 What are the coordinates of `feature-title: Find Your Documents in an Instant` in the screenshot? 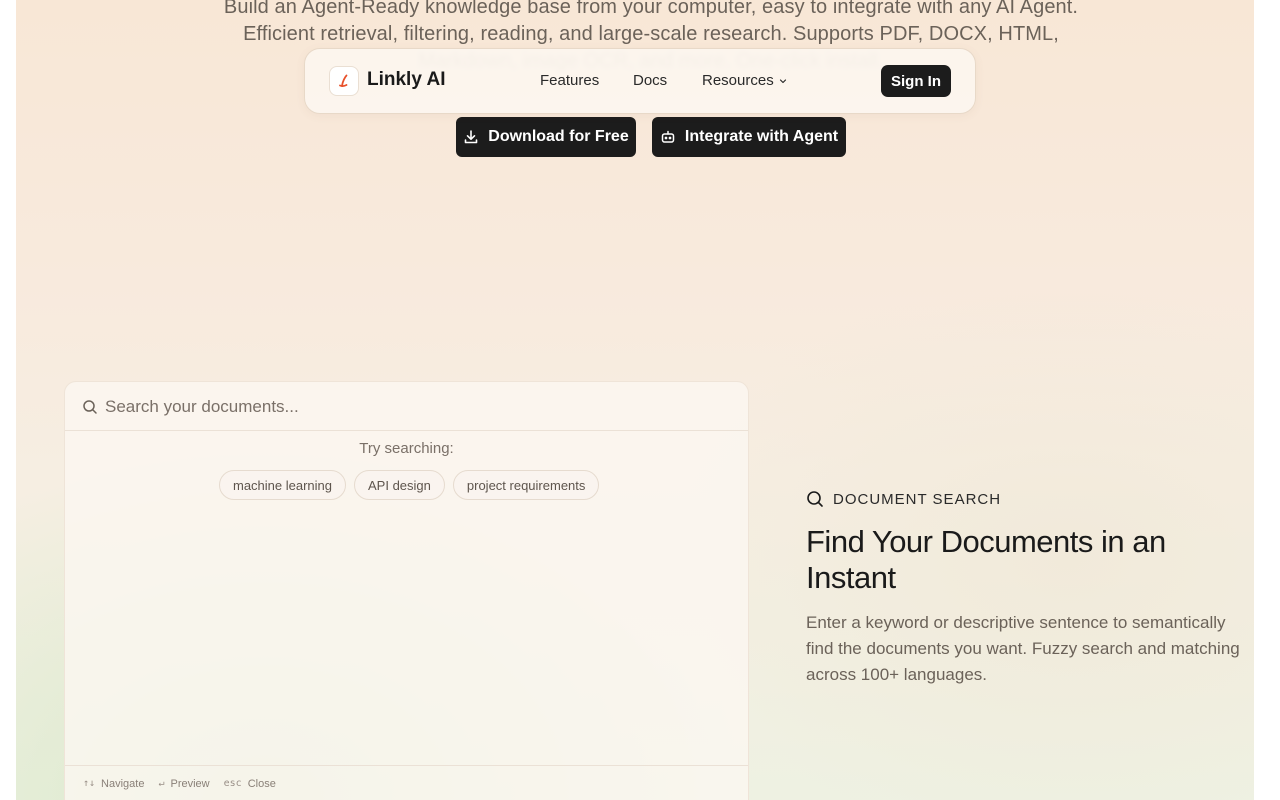 It's located at (986, 559).